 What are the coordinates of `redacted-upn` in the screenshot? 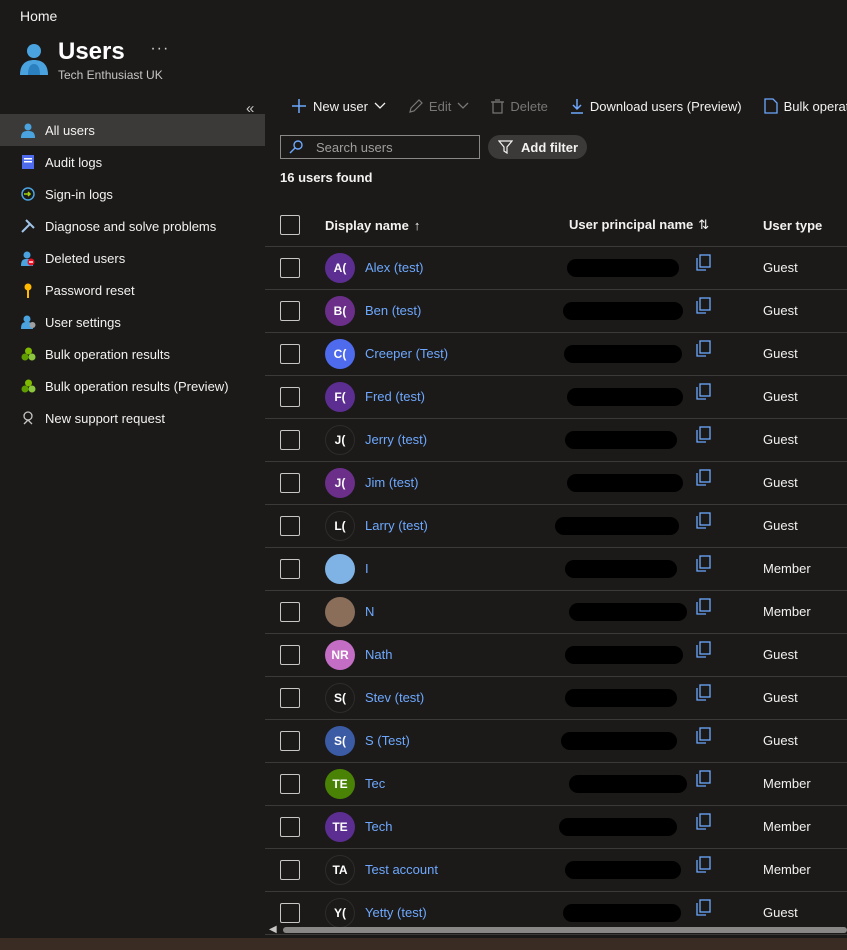 It's located at (624, 655).